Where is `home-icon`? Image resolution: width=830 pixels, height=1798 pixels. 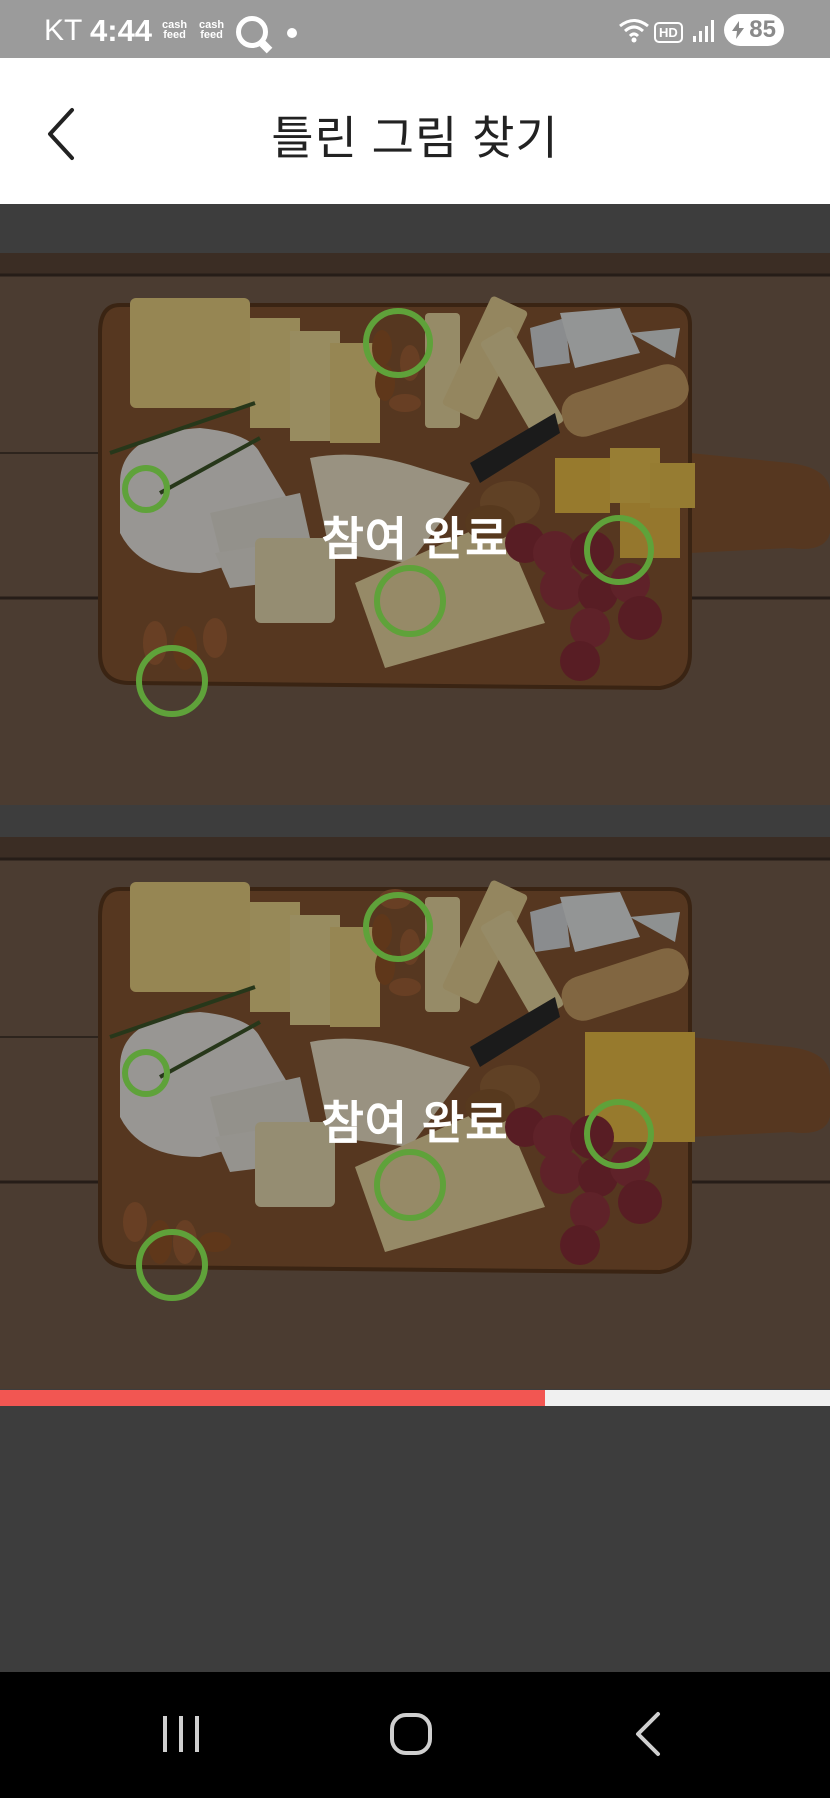
home-icon is located at coordinates (411, 1734).